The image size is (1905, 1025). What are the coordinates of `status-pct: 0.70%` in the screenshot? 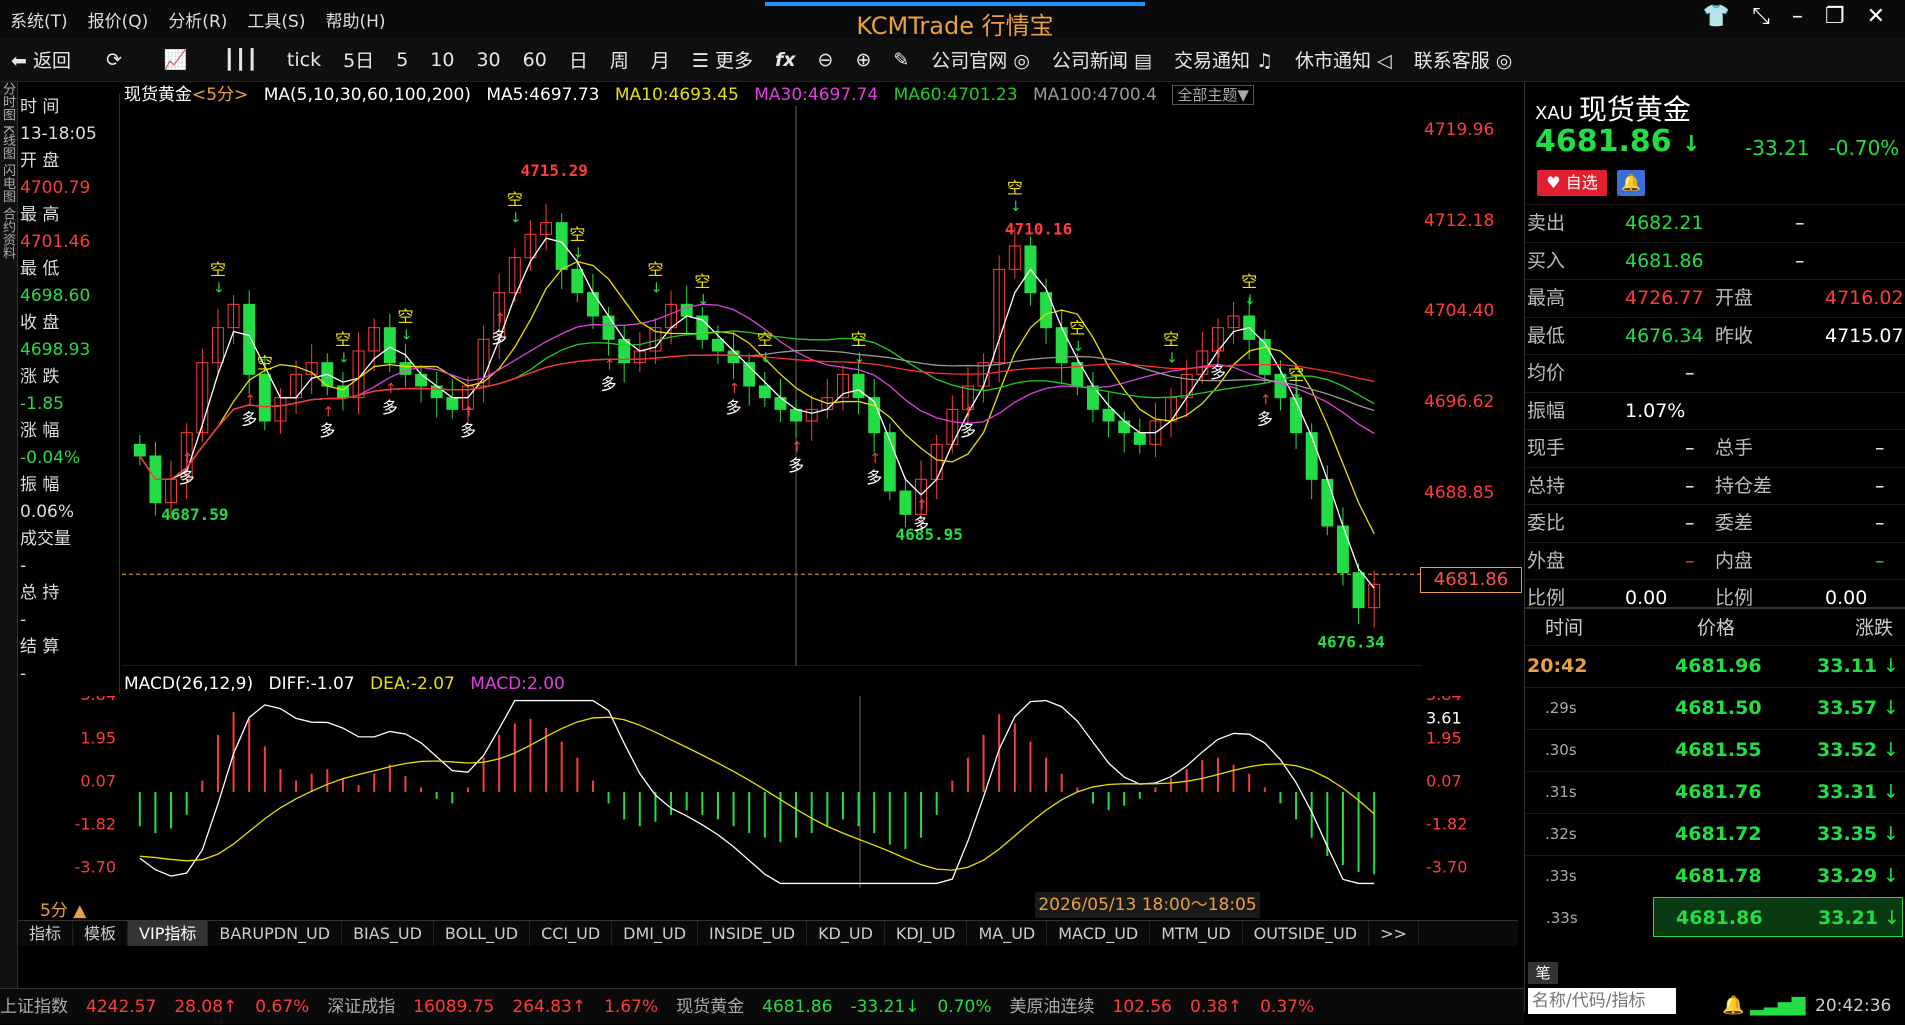 It's located at (964, 1007).